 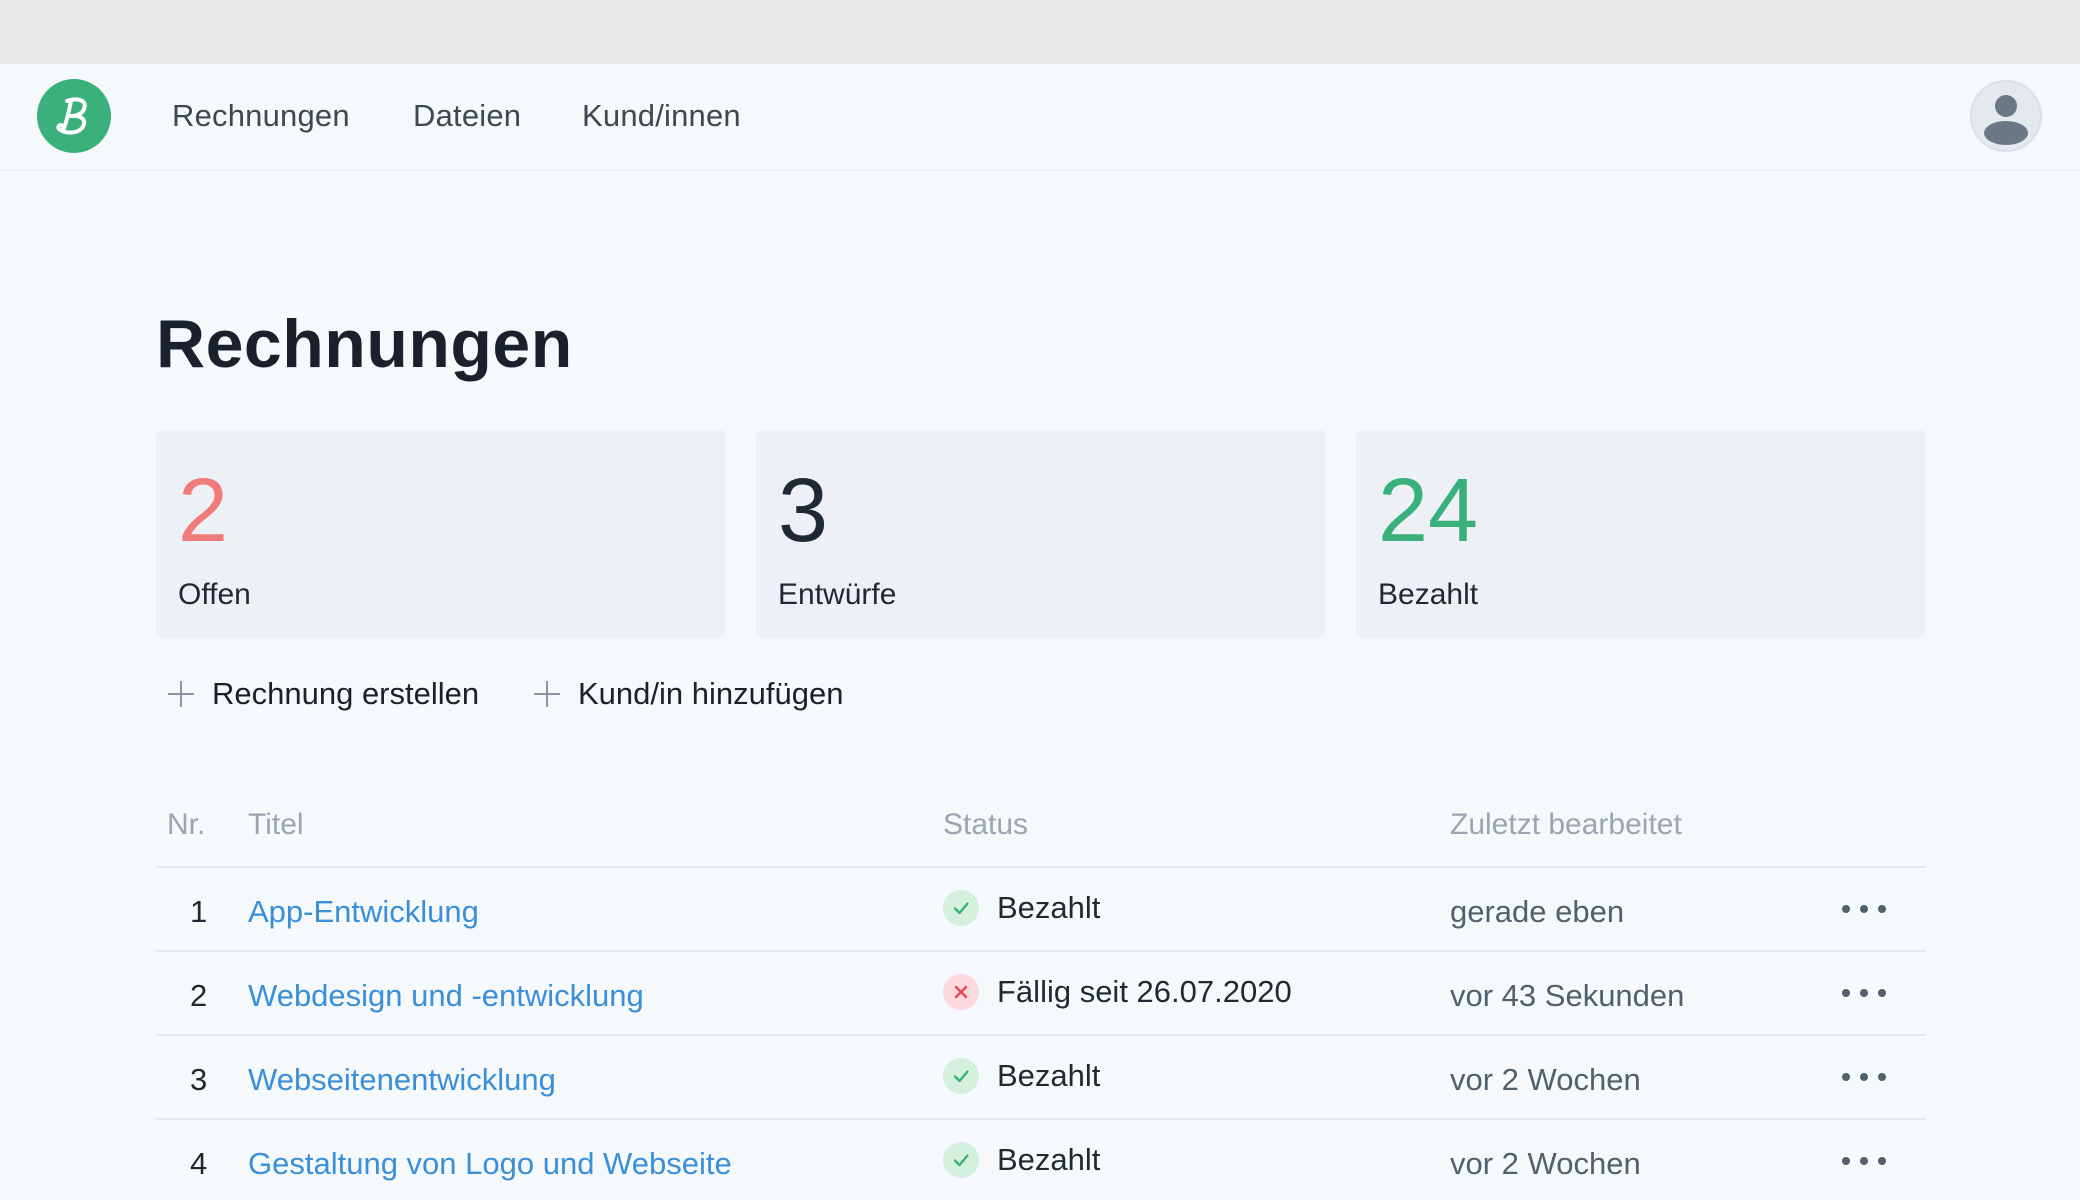 What do you see at coordinates (214, 594) in the screenshot?
I see `stat-open-label: Offen` at bounding box center [214, 594].